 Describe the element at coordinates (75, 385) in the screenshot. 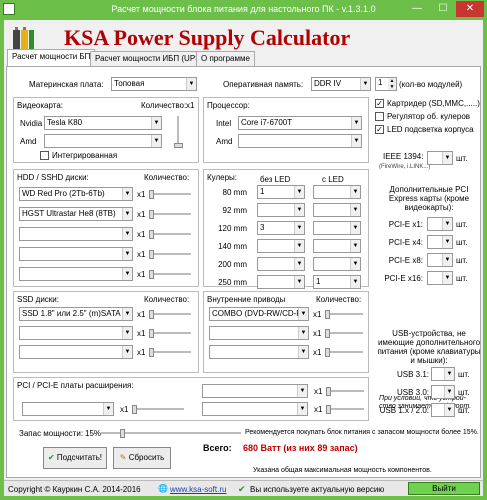

I see `pci-title: PCI / PCI-E платы расширения:` at that location.